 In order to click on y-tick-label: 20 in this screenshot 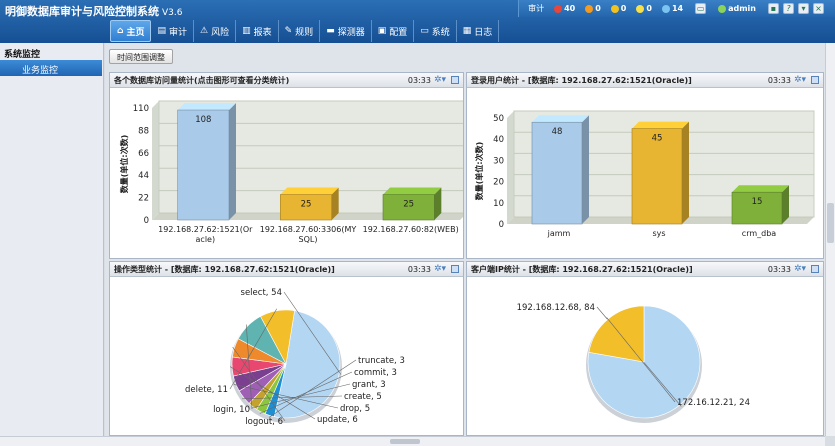, I will do `click(498, 183)`.